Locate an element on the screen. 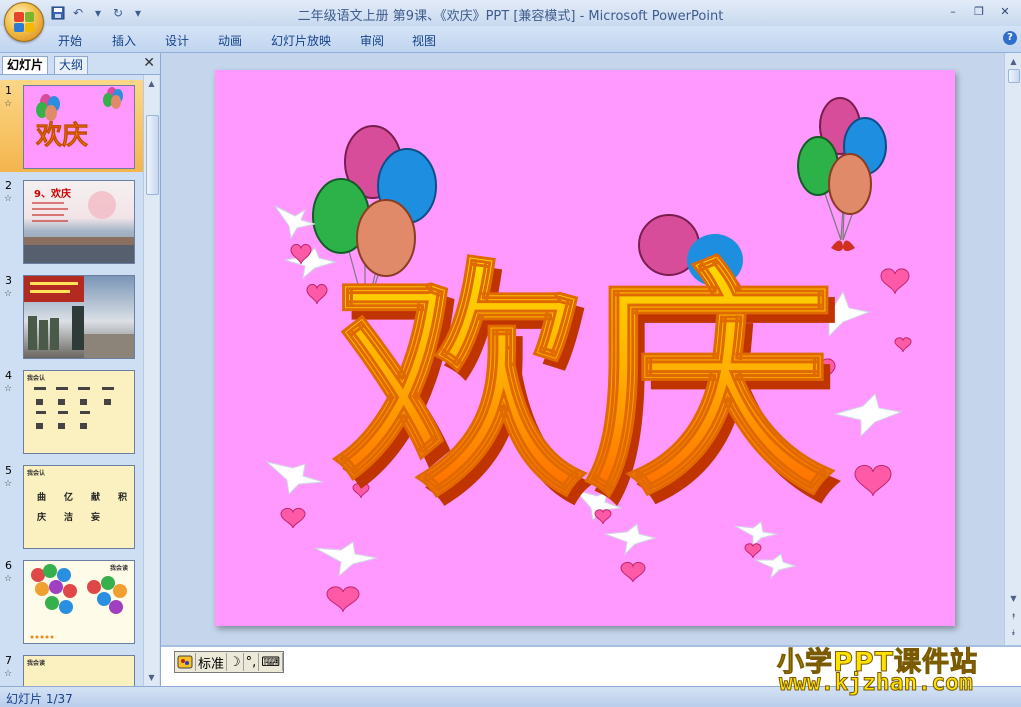 The image size is (1021, 707). slide-preview: 欢庆 is located at coordinates (79, 127).